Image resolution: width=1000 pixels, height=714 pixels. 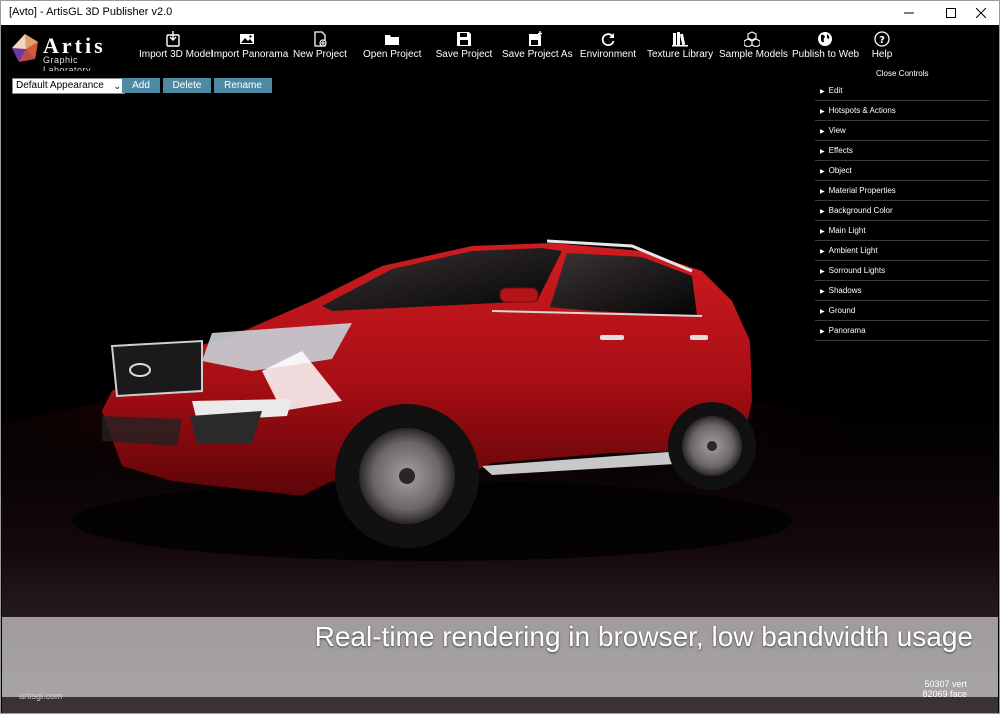 What do you see at coordinates (537, 54) in the screenshot?
I see `toolbar-label: Save Project As` at bounding box center [537, 54].